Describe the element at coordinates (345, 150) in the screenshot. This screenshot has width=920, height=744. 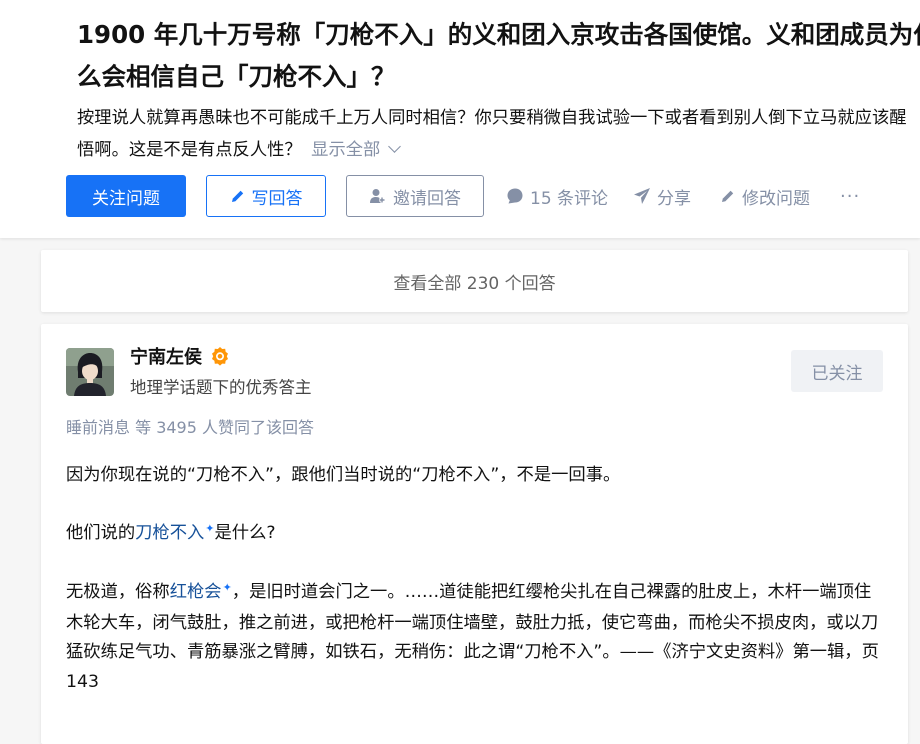
I see `show-all-label: 显示全部` at that location.